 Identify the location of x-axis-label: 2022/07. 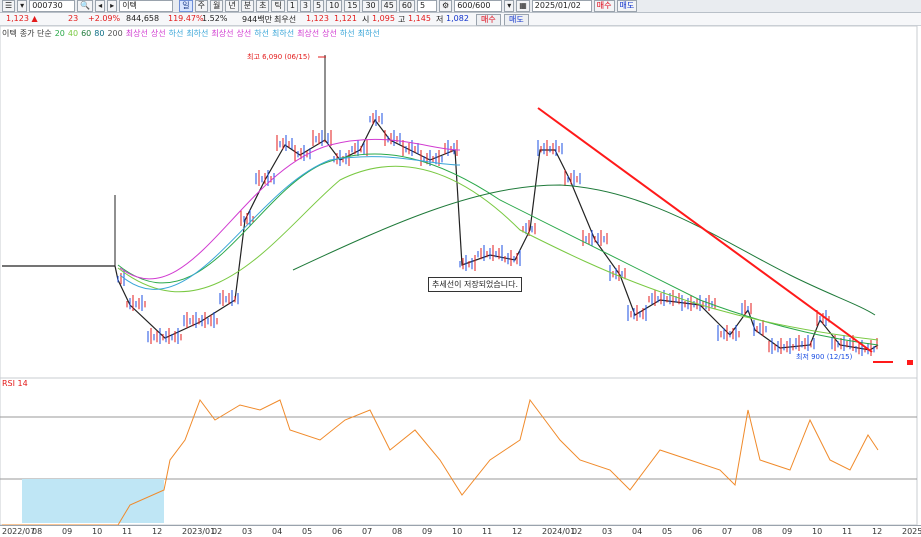
(19, 531).